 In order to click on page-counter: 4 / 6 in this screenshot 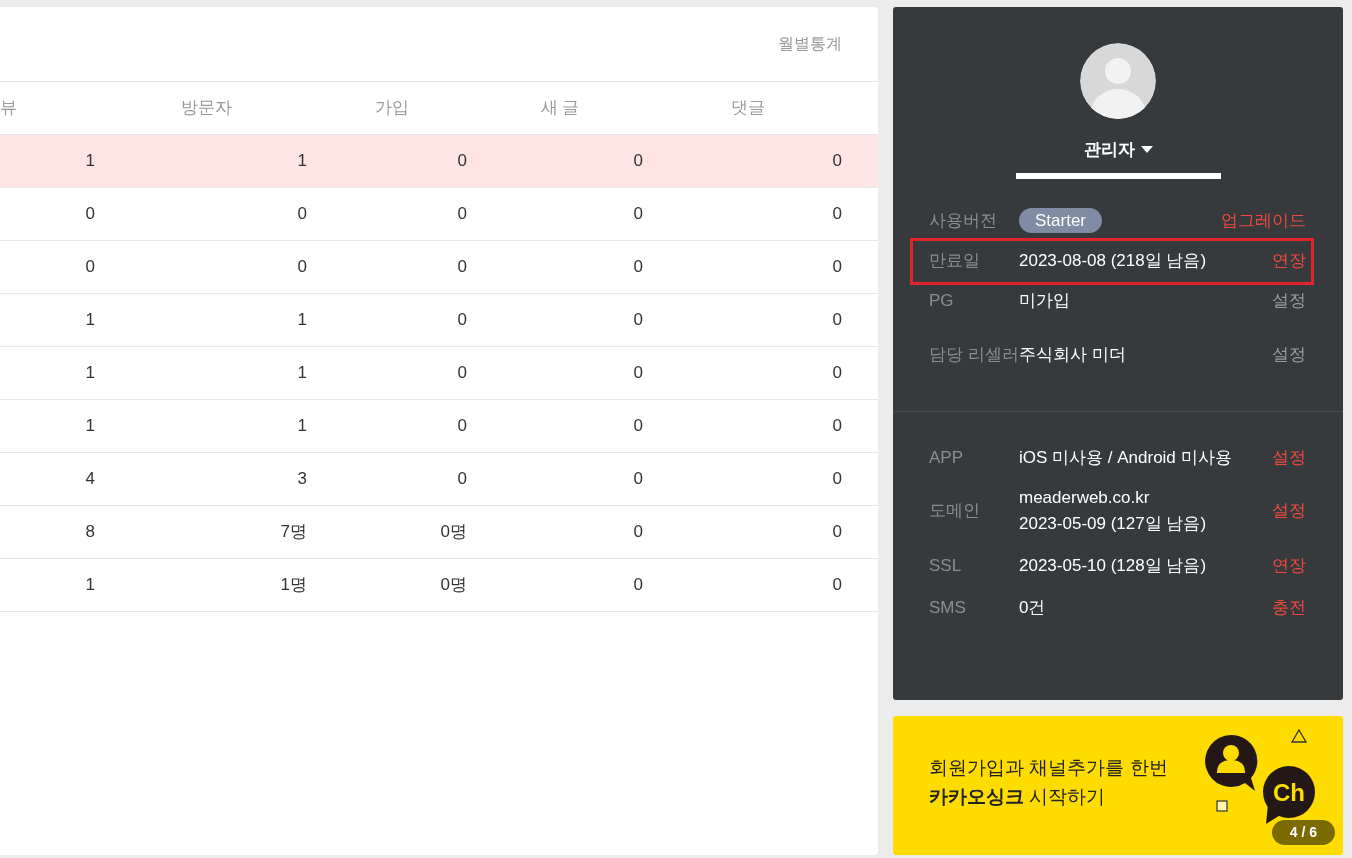, I will do `click(1303, 832)`.